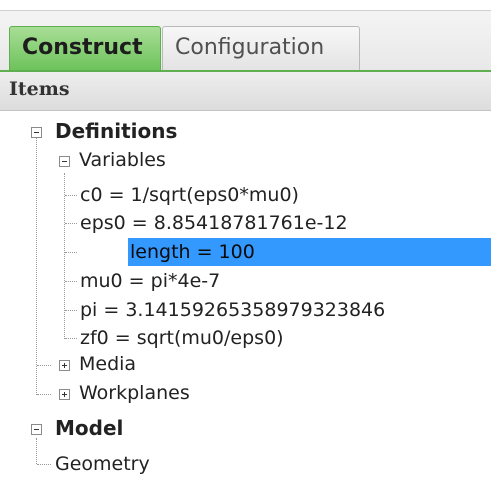  Describe the element at coordinates (64, 256) in the screenshot. I see `tree-line-variables` at that location.